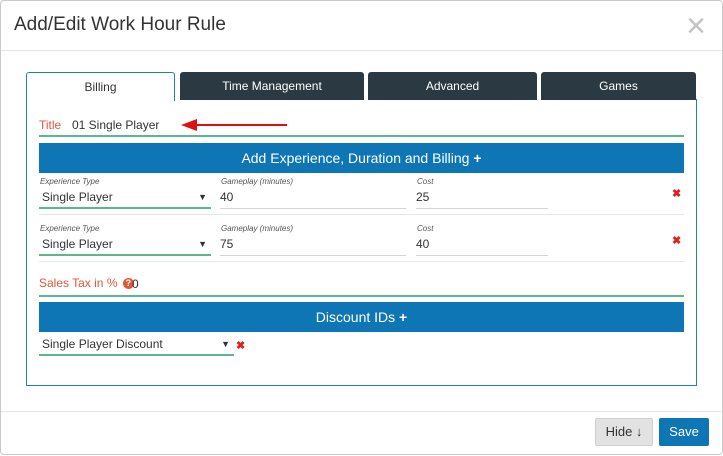 The height and width of the screenshot is (456, 723). Describe the element at coordinates (313, 198) in the screenshot. I see `gameplay-input: 40` at that location.